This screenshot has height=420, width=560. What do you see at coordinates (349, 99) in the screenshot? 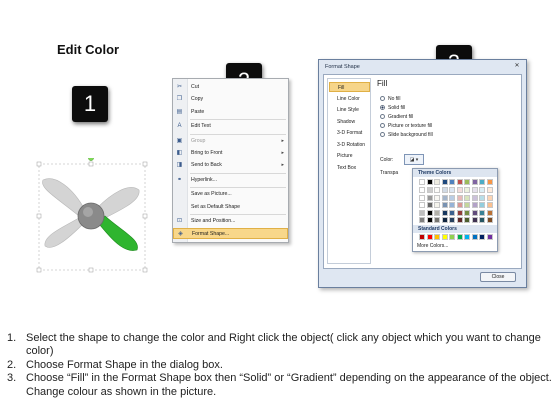
I see `category-line-color: Line Color` at bounding box center [349, 99].